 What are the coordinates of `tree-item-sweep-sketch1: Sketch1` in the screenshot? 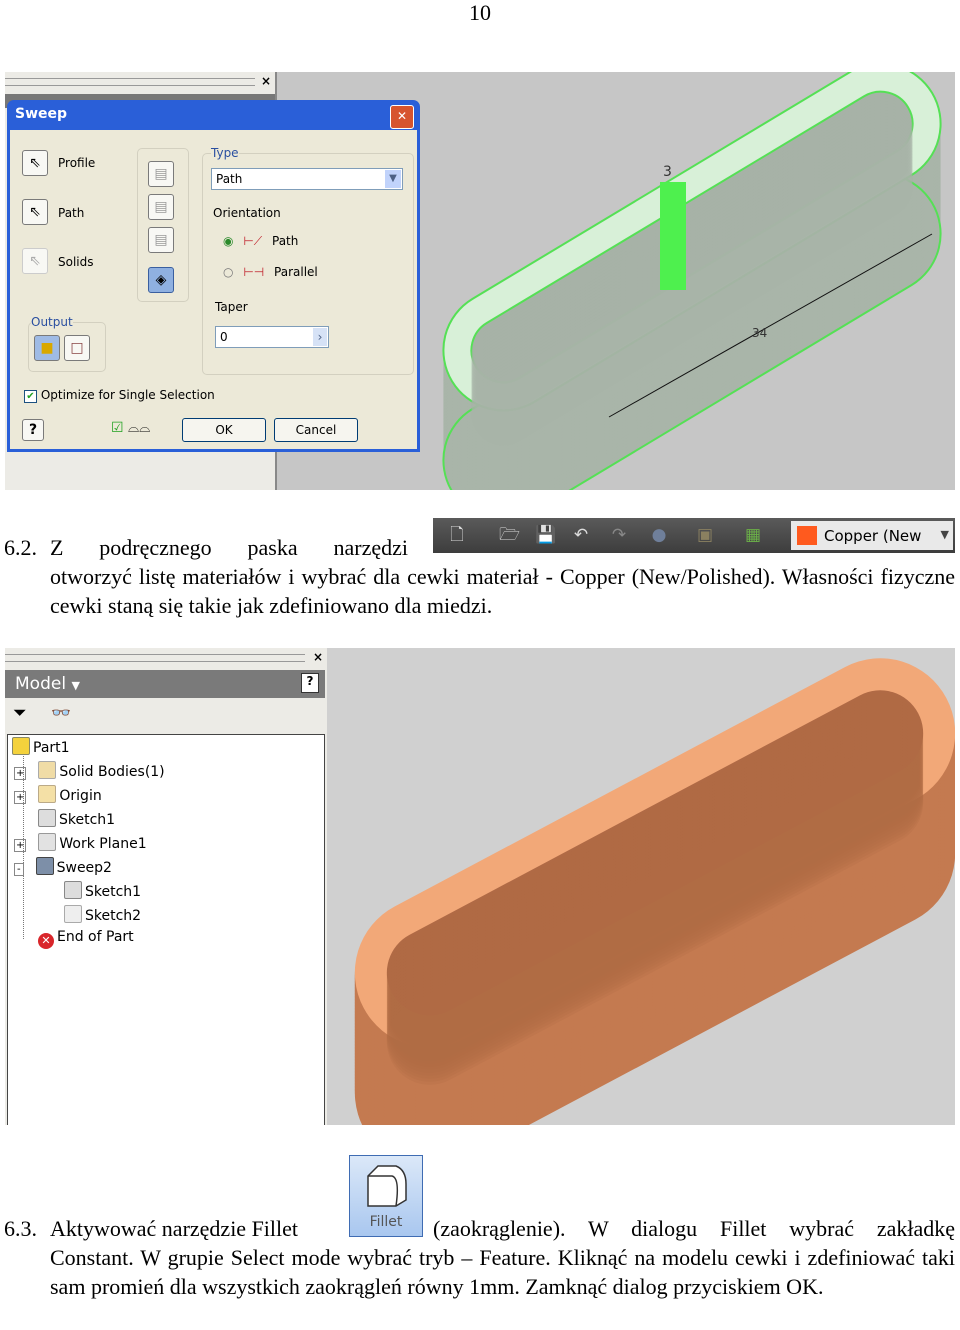 It's located at (102, 890).